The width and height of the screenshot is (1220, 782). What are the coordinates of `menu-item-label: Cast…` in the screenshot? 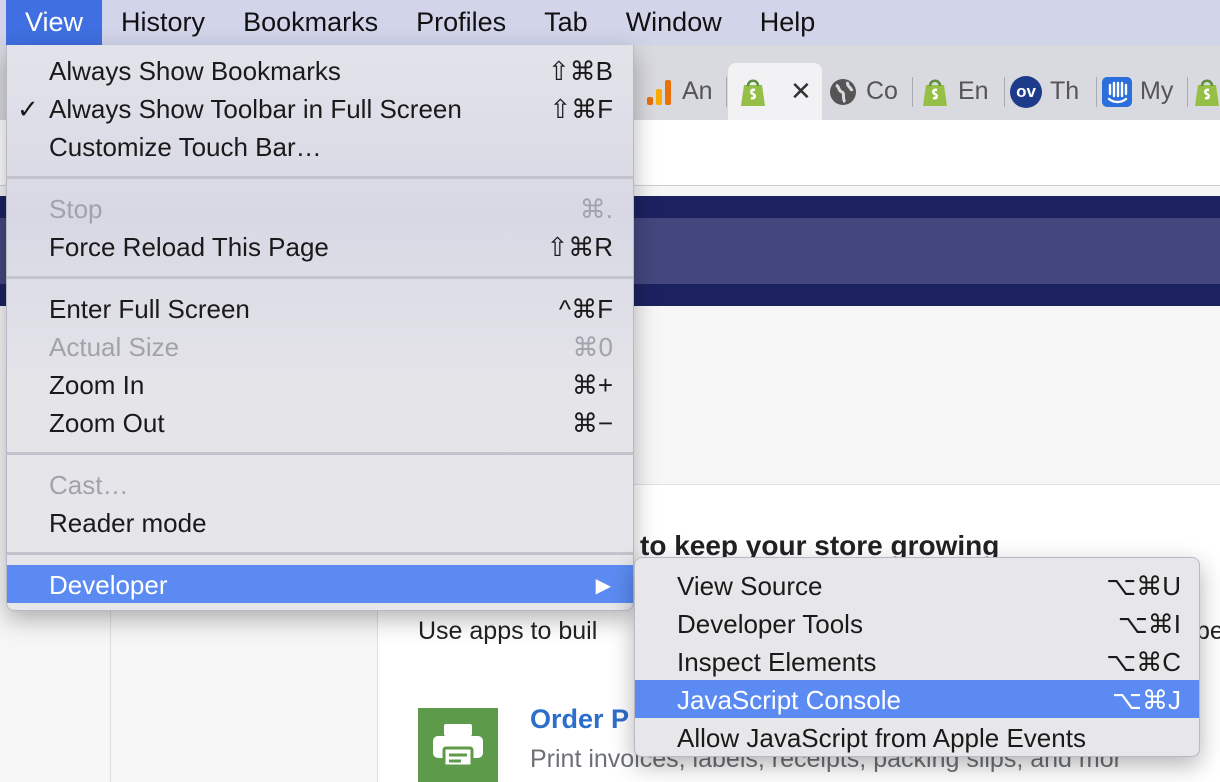 It's located at (89, 485).